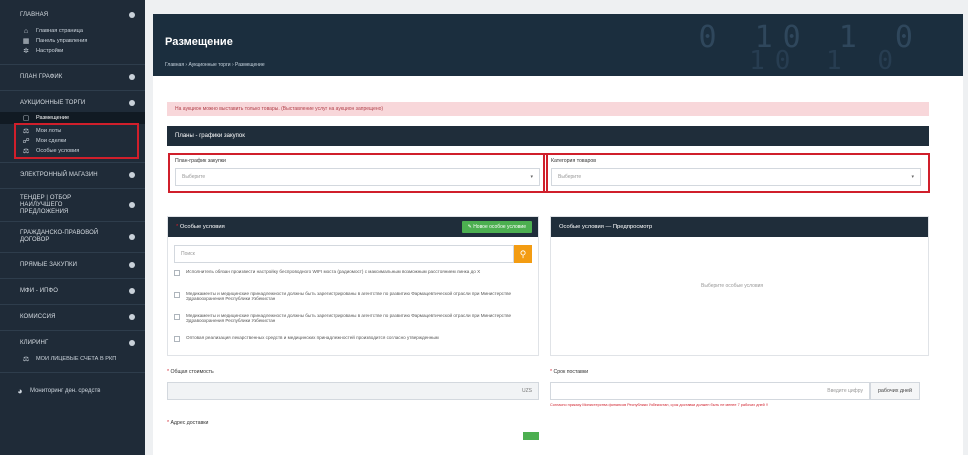 This screenshot has width=968, height=455. What do you see at coordinates (34, 15) in the screenshot?
I see `sidebar-section-title: ГЛАВНАЯ` at bounding box center [34, 15].